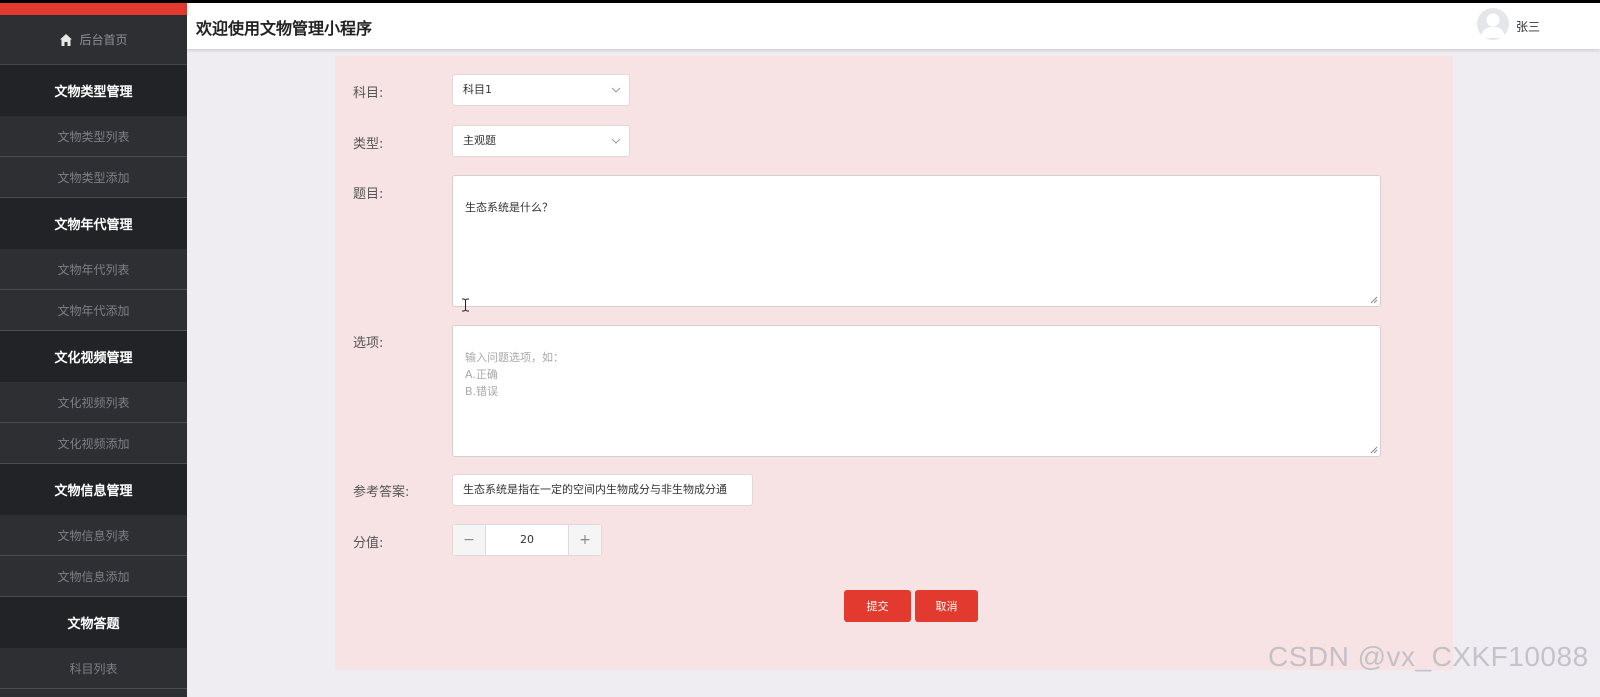 This screenshot has height=697, width=1600. I want to click on sidebar-item-info-add: 文物信息添加, so click(93, 576).